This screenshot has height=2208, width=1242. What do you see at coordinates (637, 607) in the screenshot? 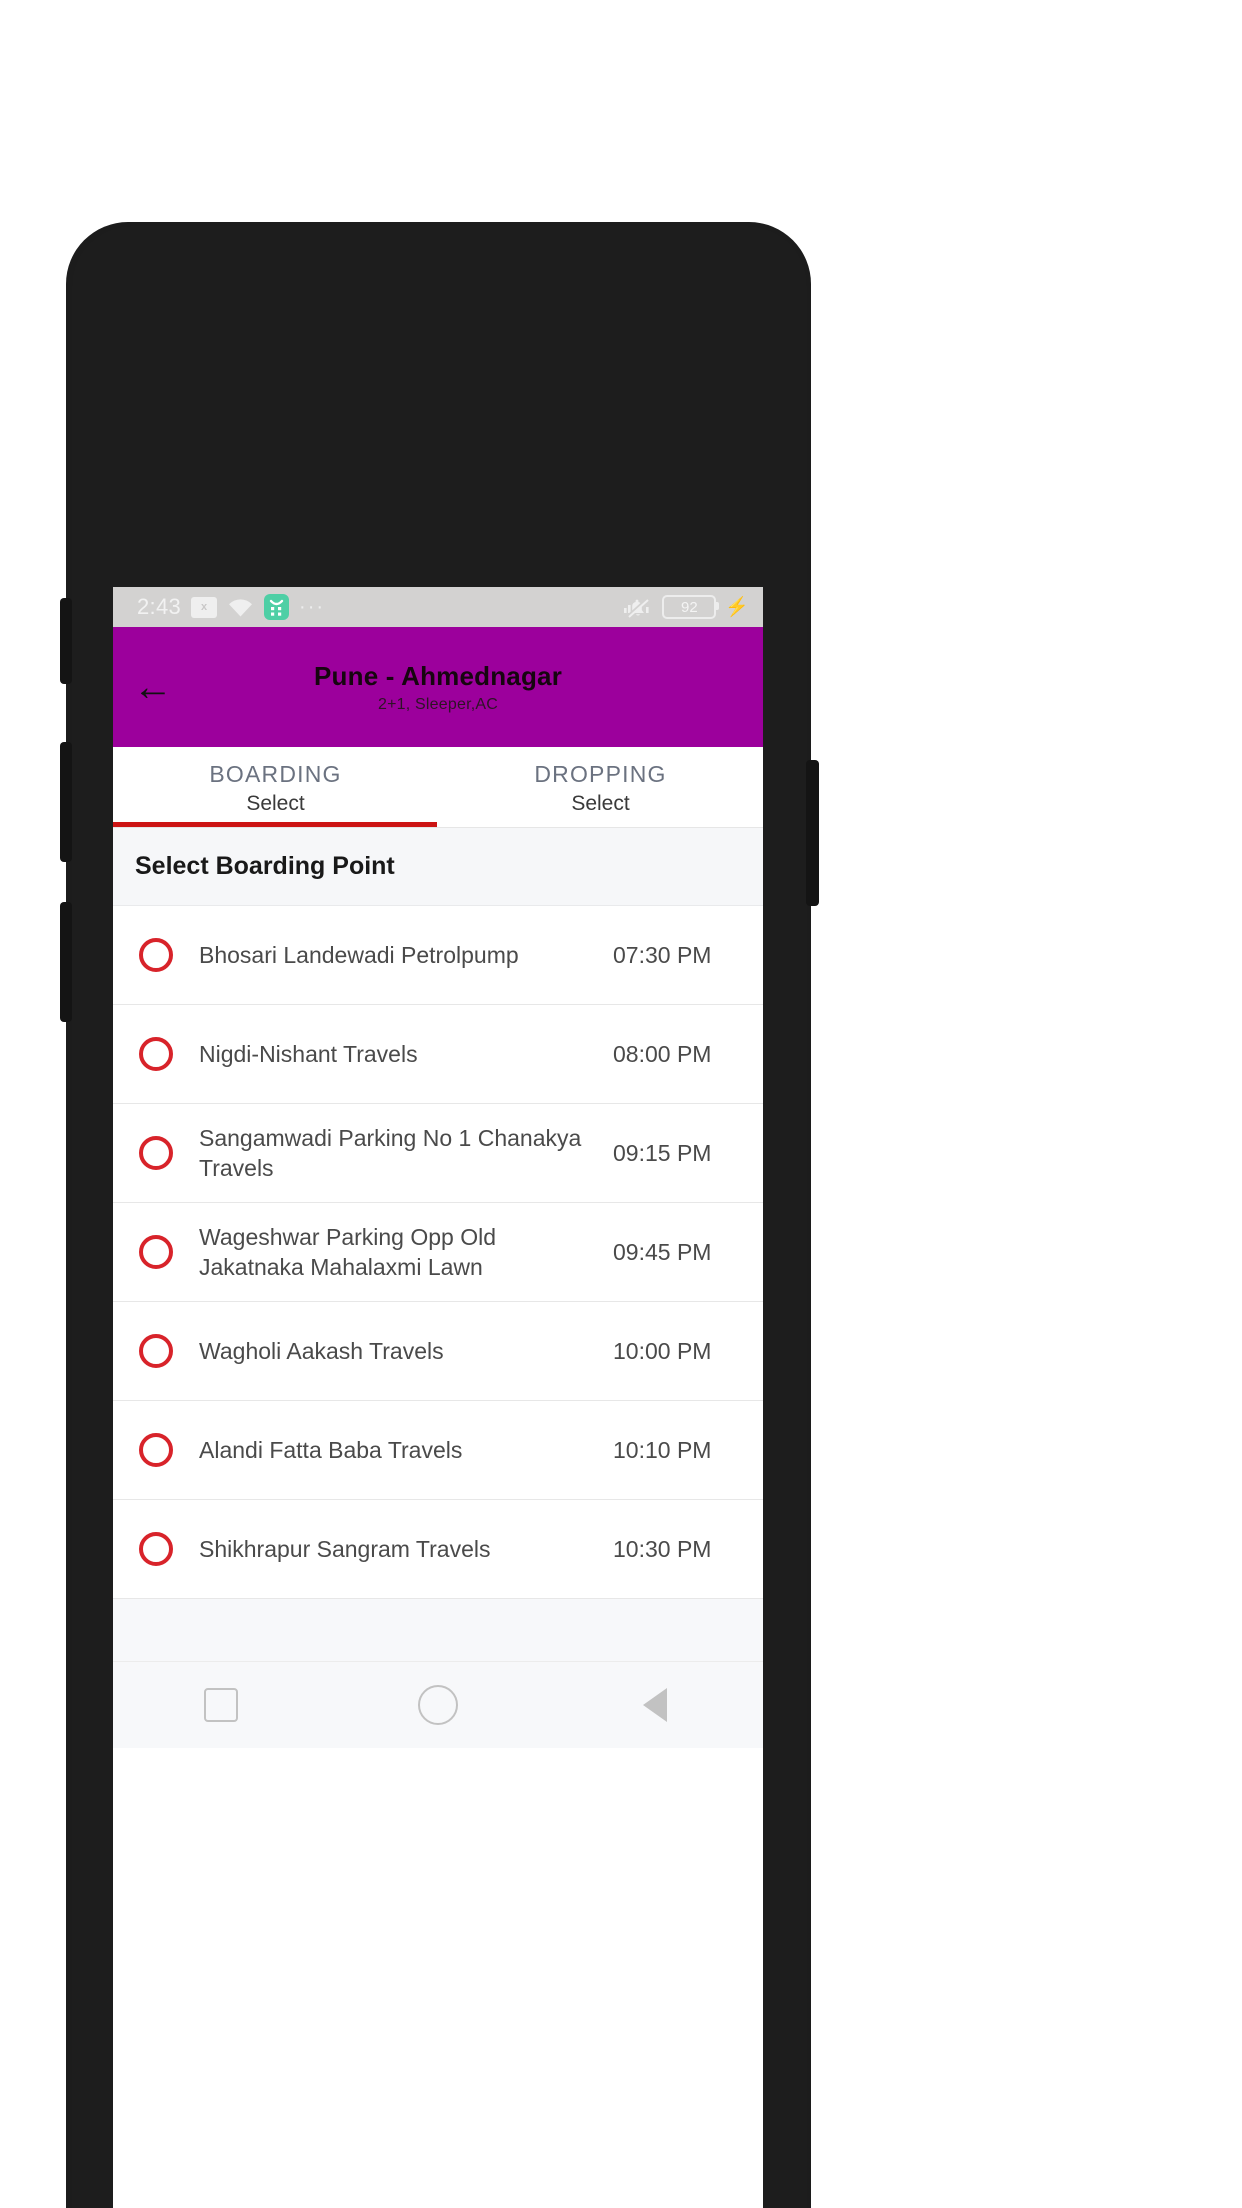
I see `bell-muted-icon` at bounding box center [637, 607].